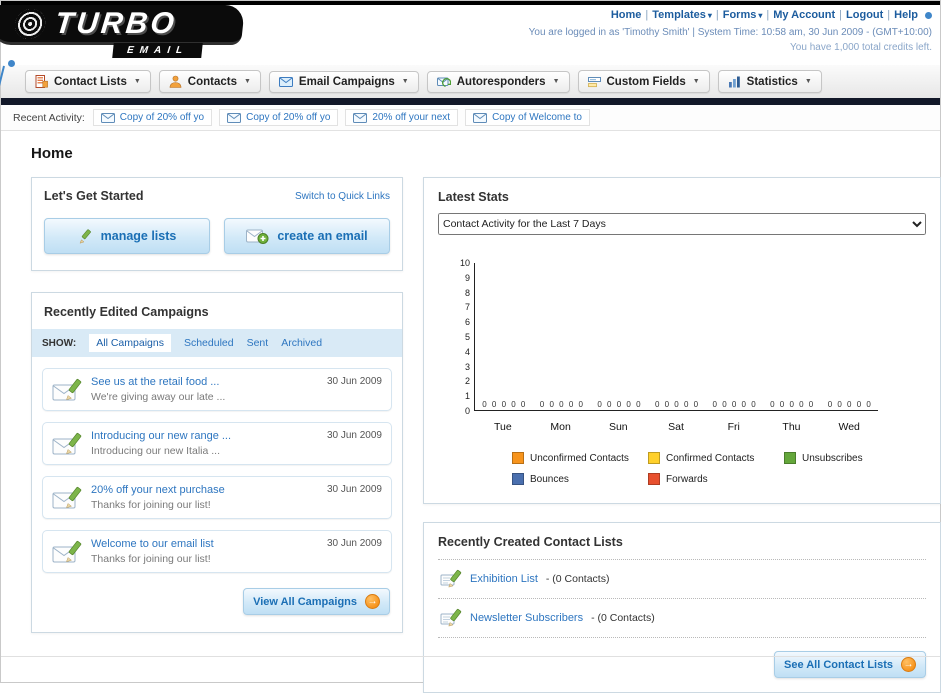  I want to click on filter-all-campaigns: All Campaigns, so click(130, 343).